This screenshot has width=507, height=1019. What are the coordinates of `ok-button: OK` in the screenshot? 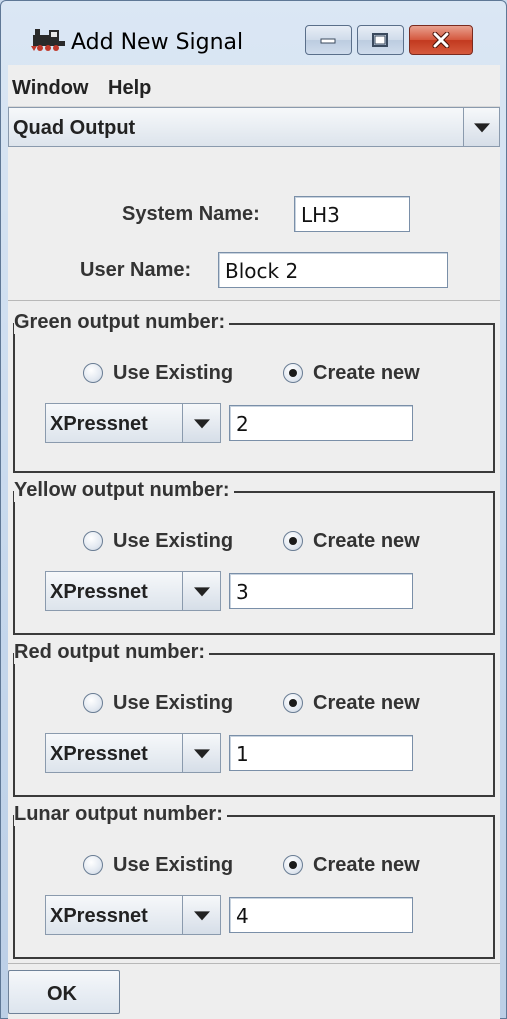 It's located at (64, 992).